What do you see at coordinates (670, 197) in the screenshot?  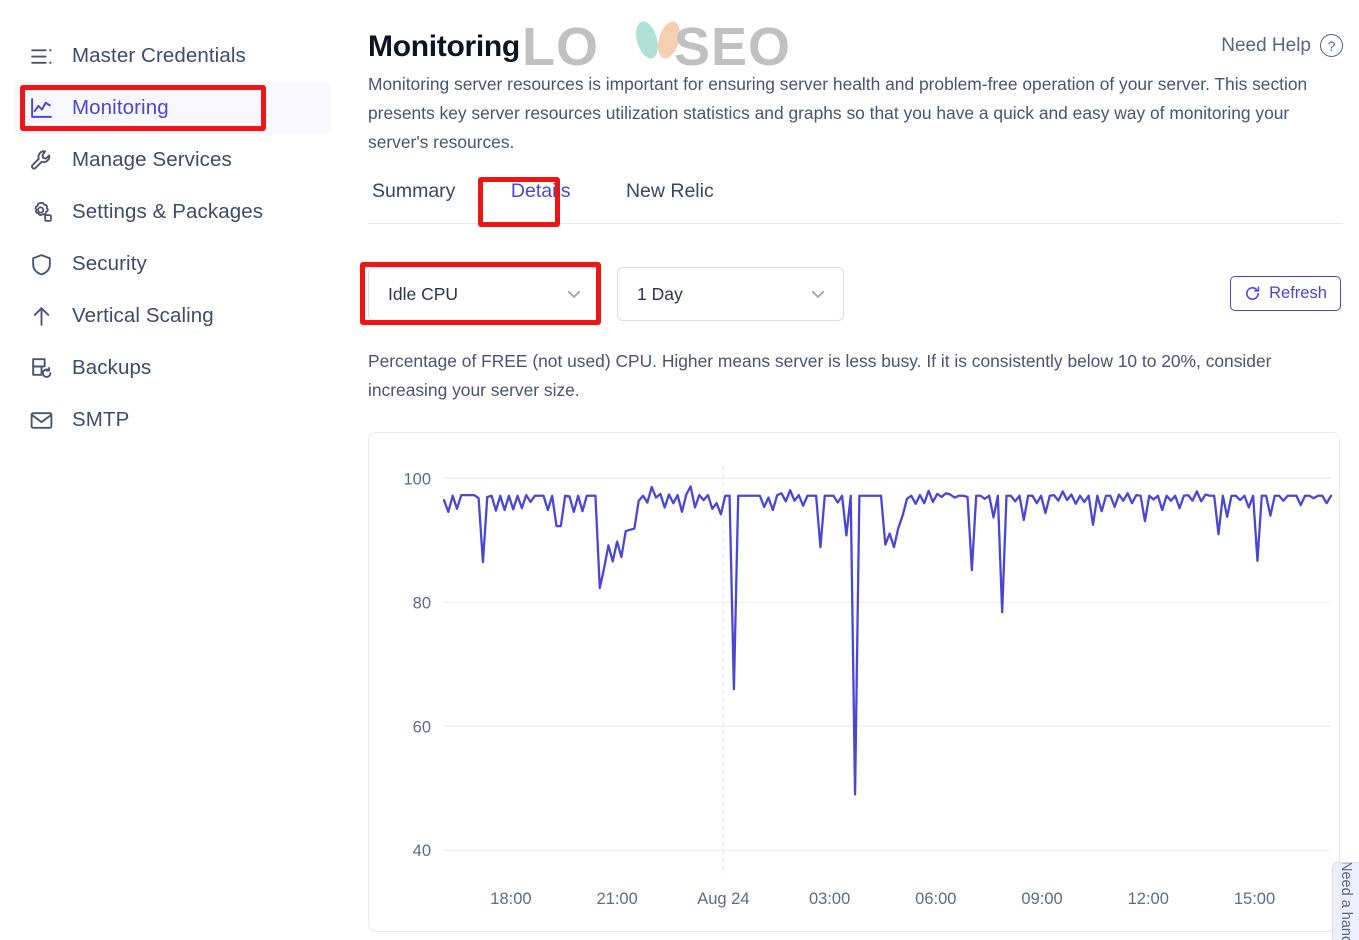 I see `tab-new-relic: New Relic` at bounding box center [670, 197].